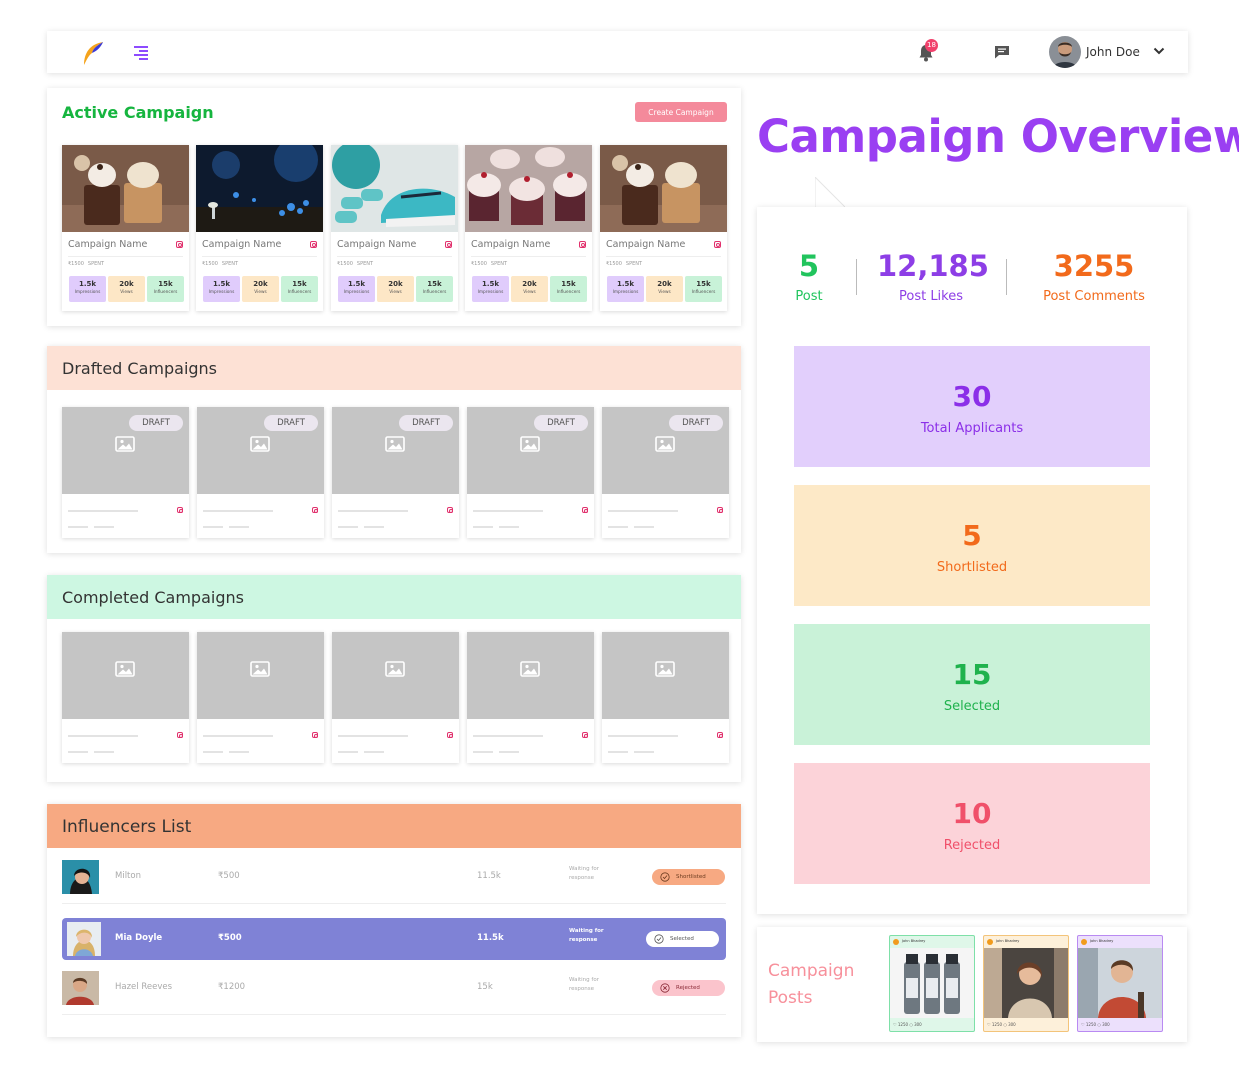 The width and height of the screenshot is (1239, 1071). Describe the element at coordinates (830, 192) in the screenshot. I see `speech-notch` at that location.